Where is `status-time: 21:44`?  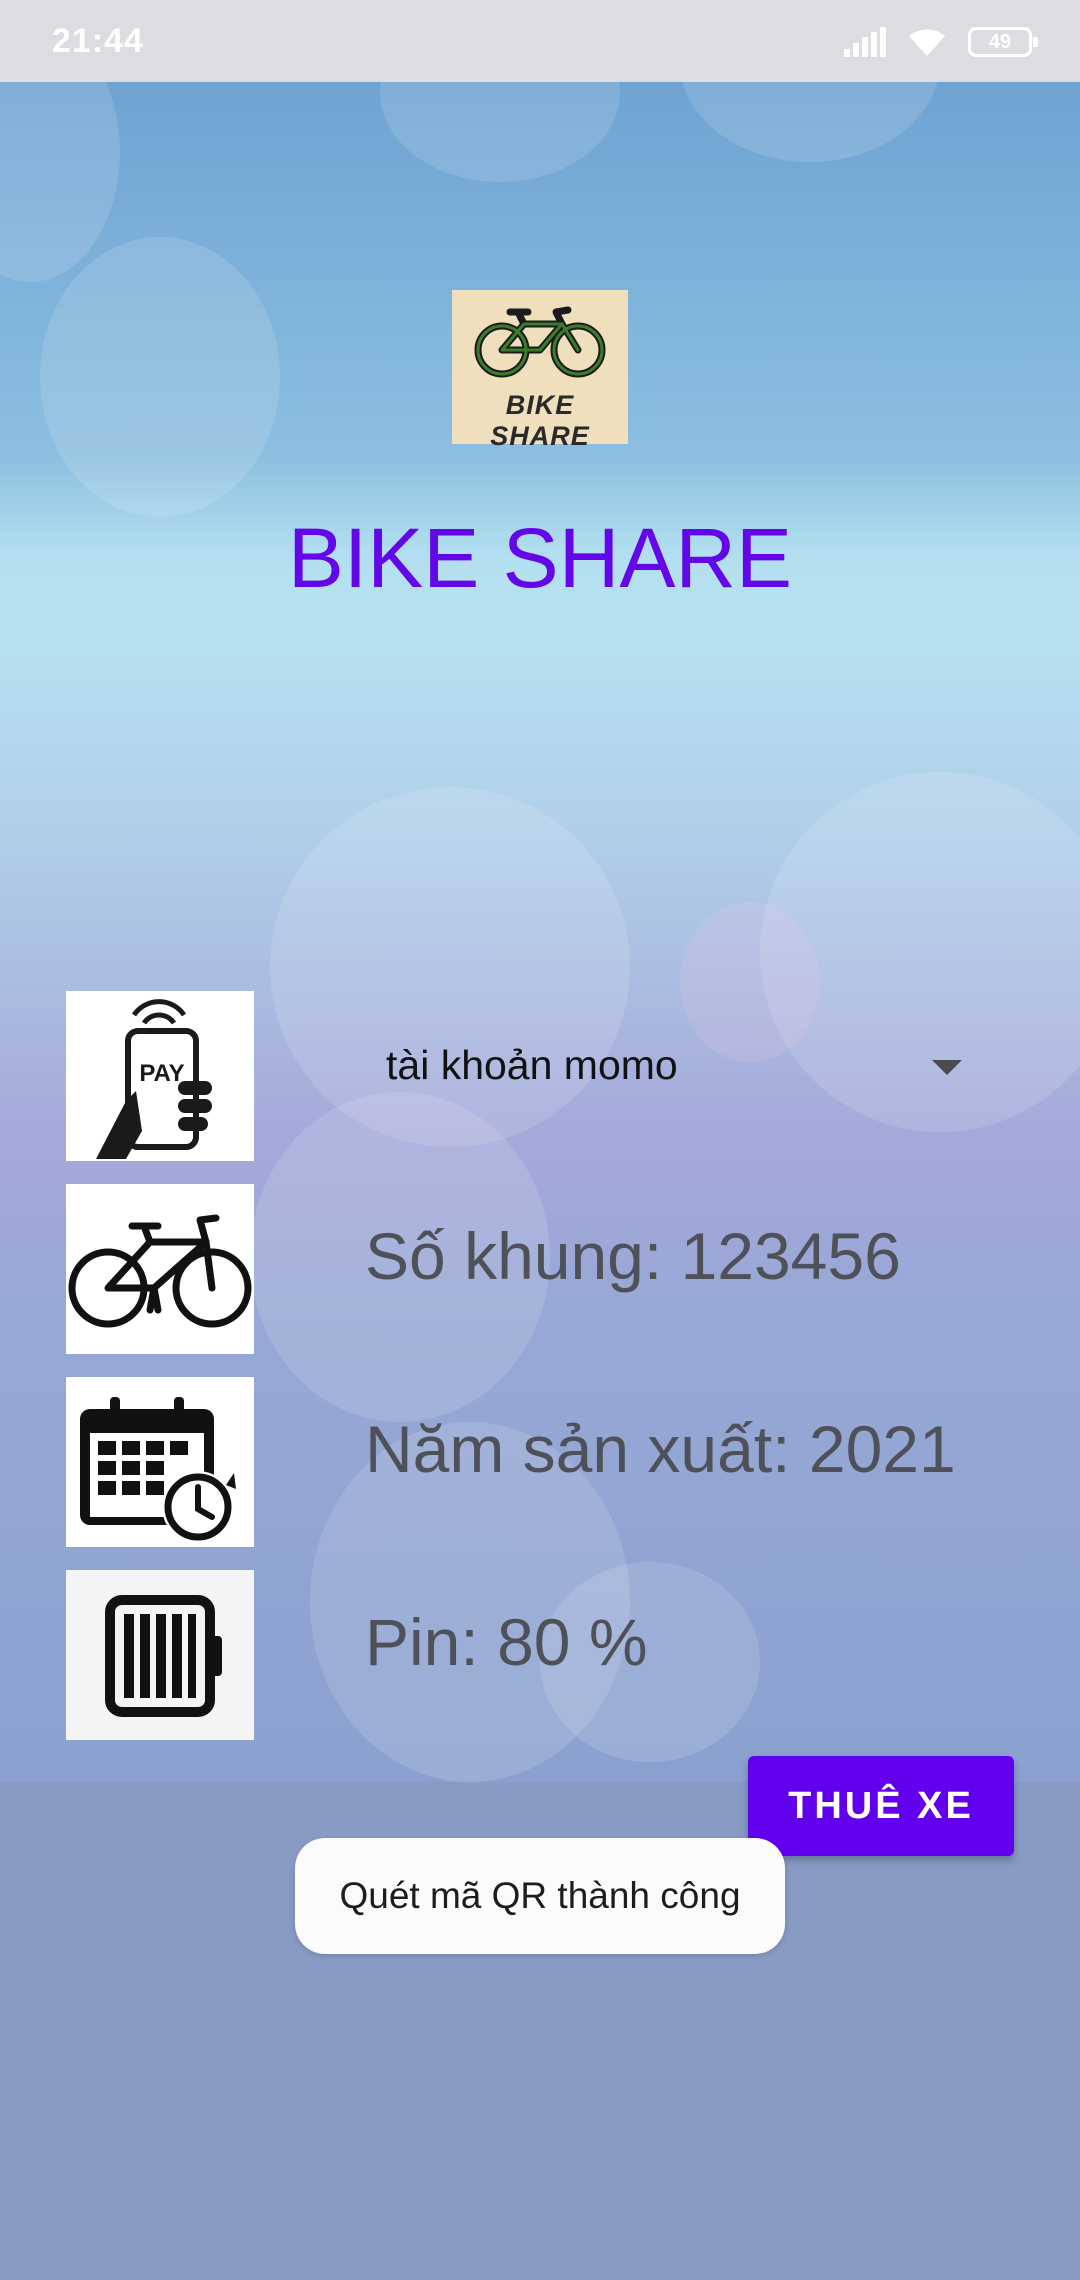 status-time: 21:44 is located at coordinates (98, 41).